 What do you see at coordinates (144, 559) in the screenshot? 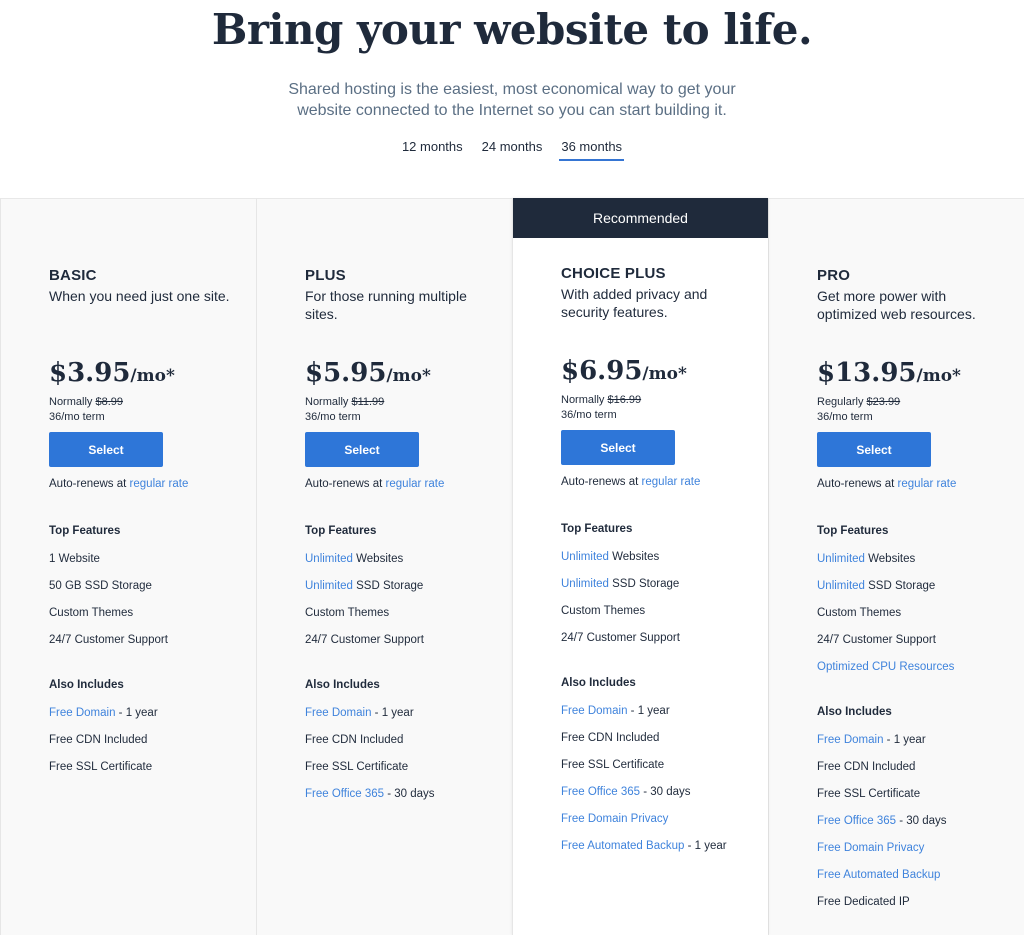
I see `feature-item: 1 Website` at bounding box center [144, 559].